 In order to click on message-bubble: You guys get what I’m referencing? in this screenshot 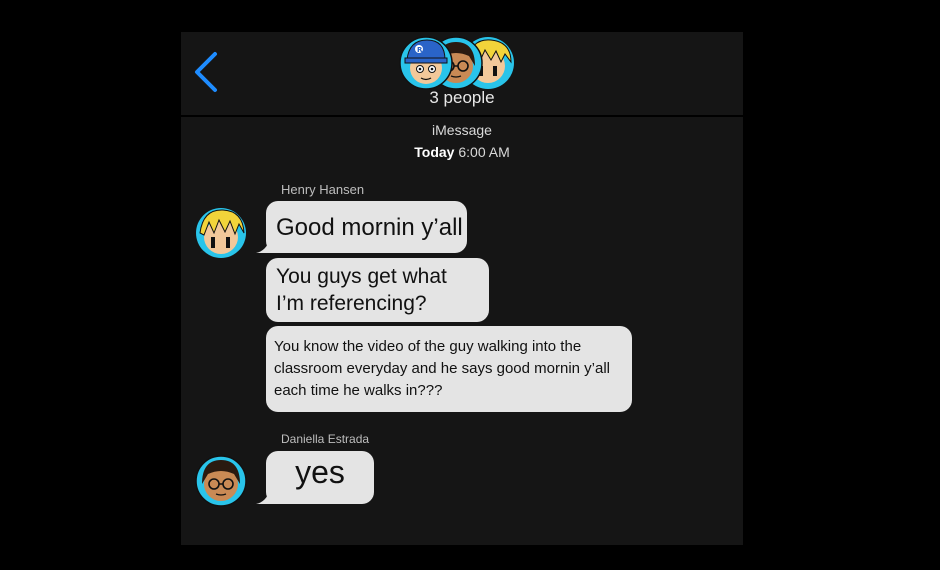, I will do `click(377, 290)`.